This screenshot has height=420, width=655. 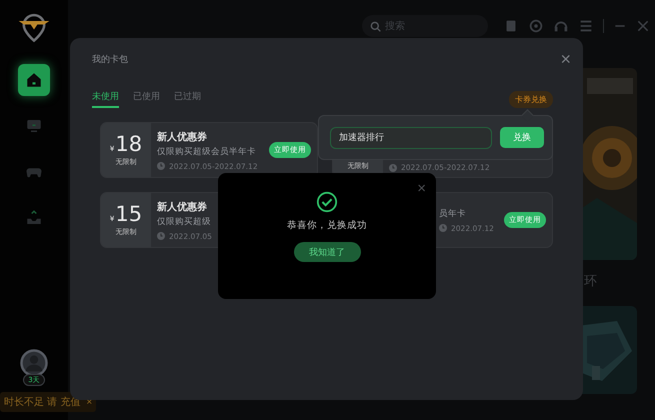 I want to click on coupon-description: 员年卡, so click(x=452, y=214).